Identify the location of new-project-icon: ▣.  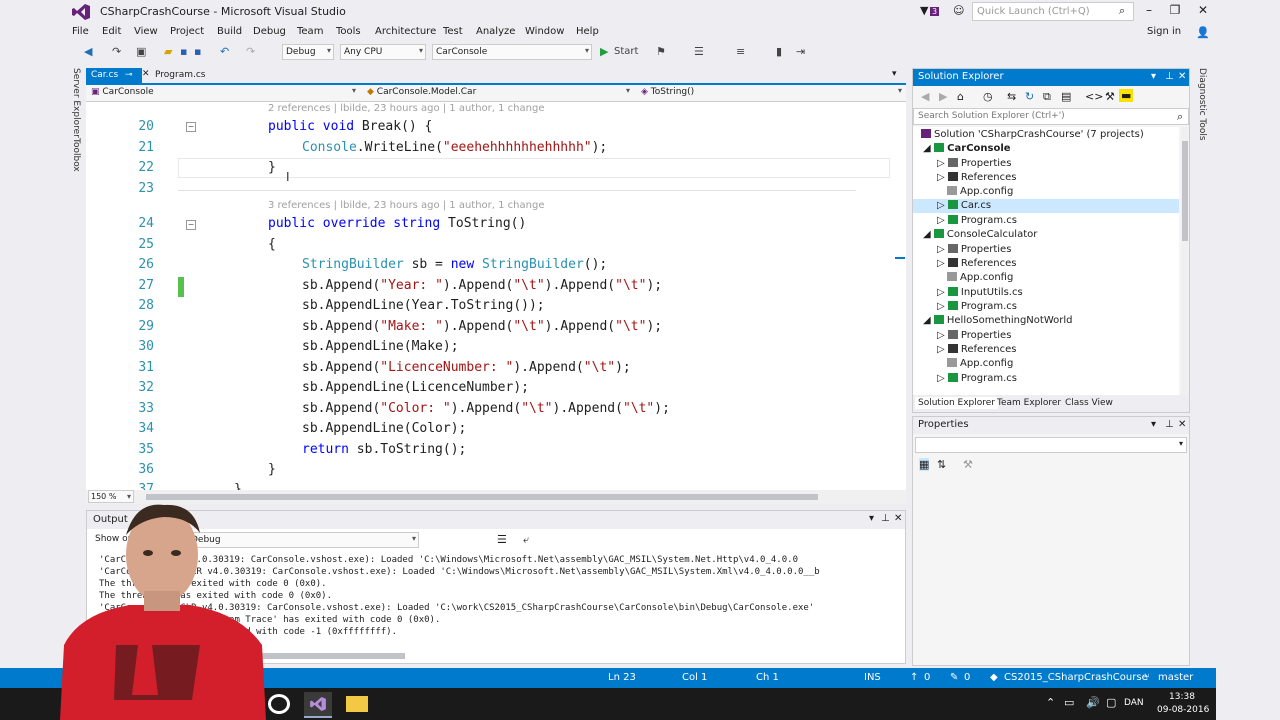
(141, 51).